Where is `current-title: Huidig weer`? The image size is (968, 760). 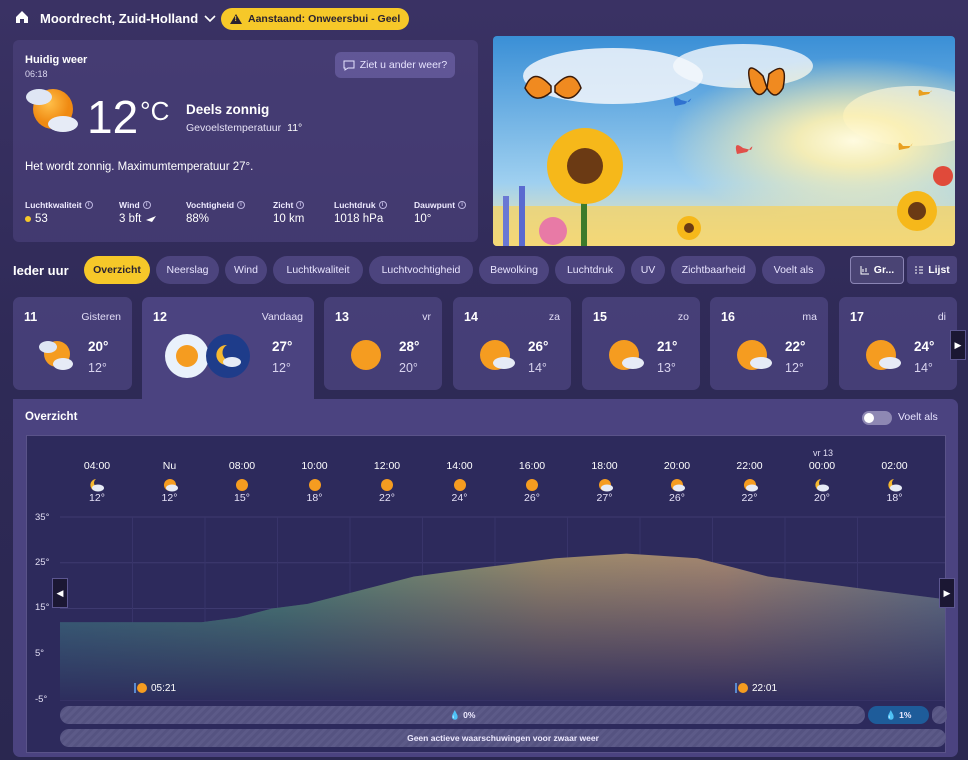 current-title: Huidig weer is located at coordinates (56, 60).